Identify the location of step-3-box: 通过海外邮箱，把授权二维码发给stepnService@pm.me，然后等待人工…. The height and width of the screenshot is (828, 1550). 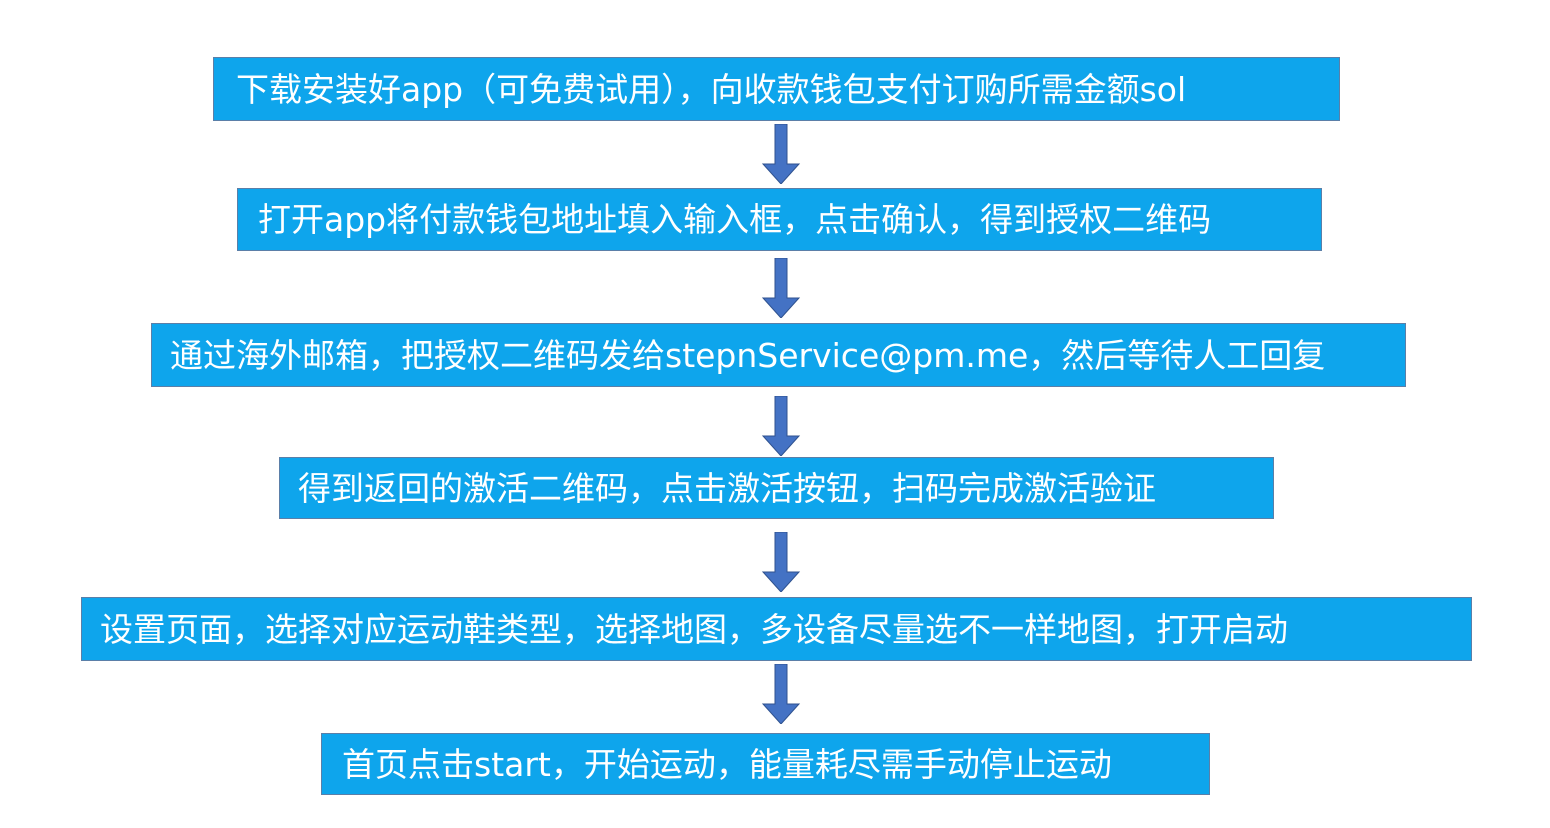
(778, 355).